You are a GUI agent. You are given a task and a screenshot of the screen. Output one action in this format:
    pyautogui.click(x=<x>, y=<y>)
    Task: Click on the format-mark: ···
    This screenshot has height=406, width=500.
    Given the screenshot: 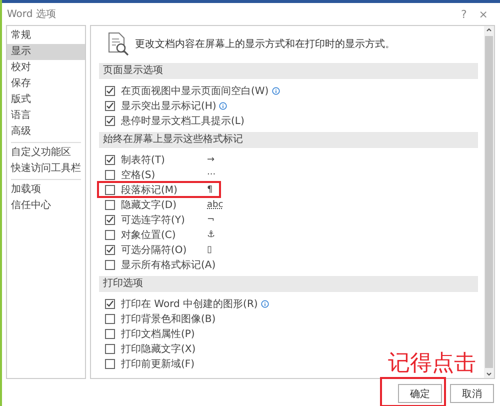 What is the action you would take?
    pyautogui.click(x=211, y=175)
    